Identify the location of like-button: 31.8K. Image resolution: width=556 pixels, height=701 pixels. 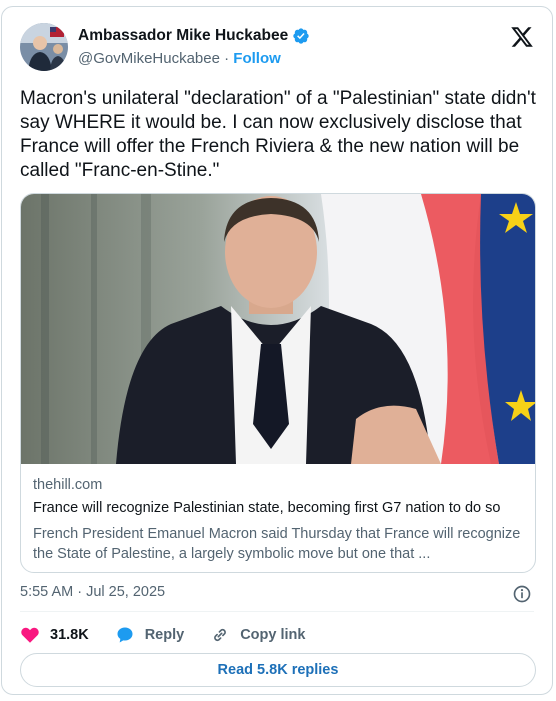
(54, 635).